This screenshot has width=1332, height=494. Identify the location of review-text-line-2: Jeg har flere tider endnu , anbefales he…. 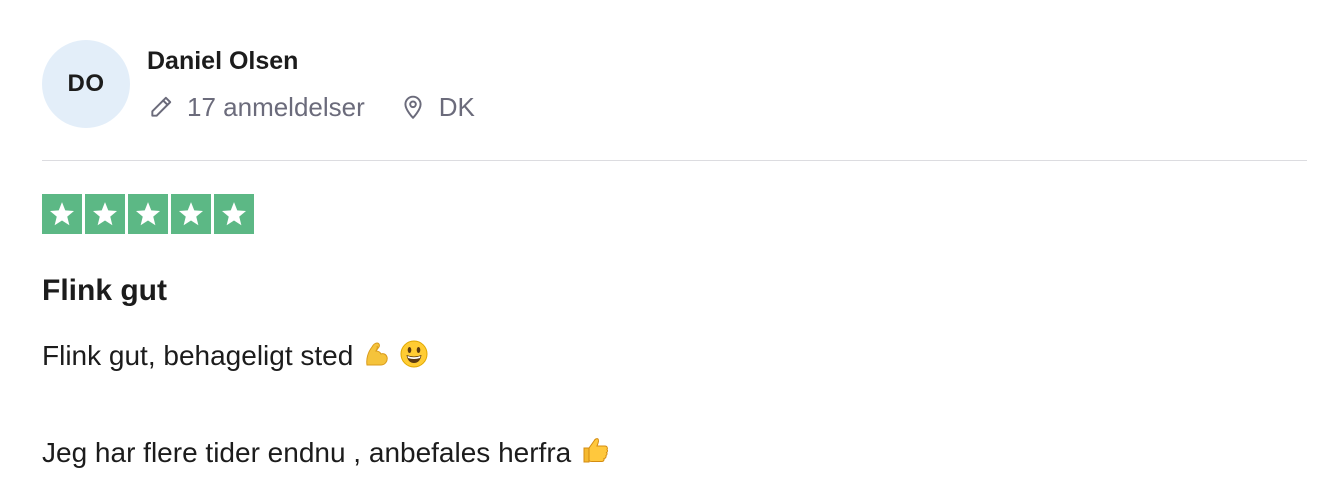
(326, 454).